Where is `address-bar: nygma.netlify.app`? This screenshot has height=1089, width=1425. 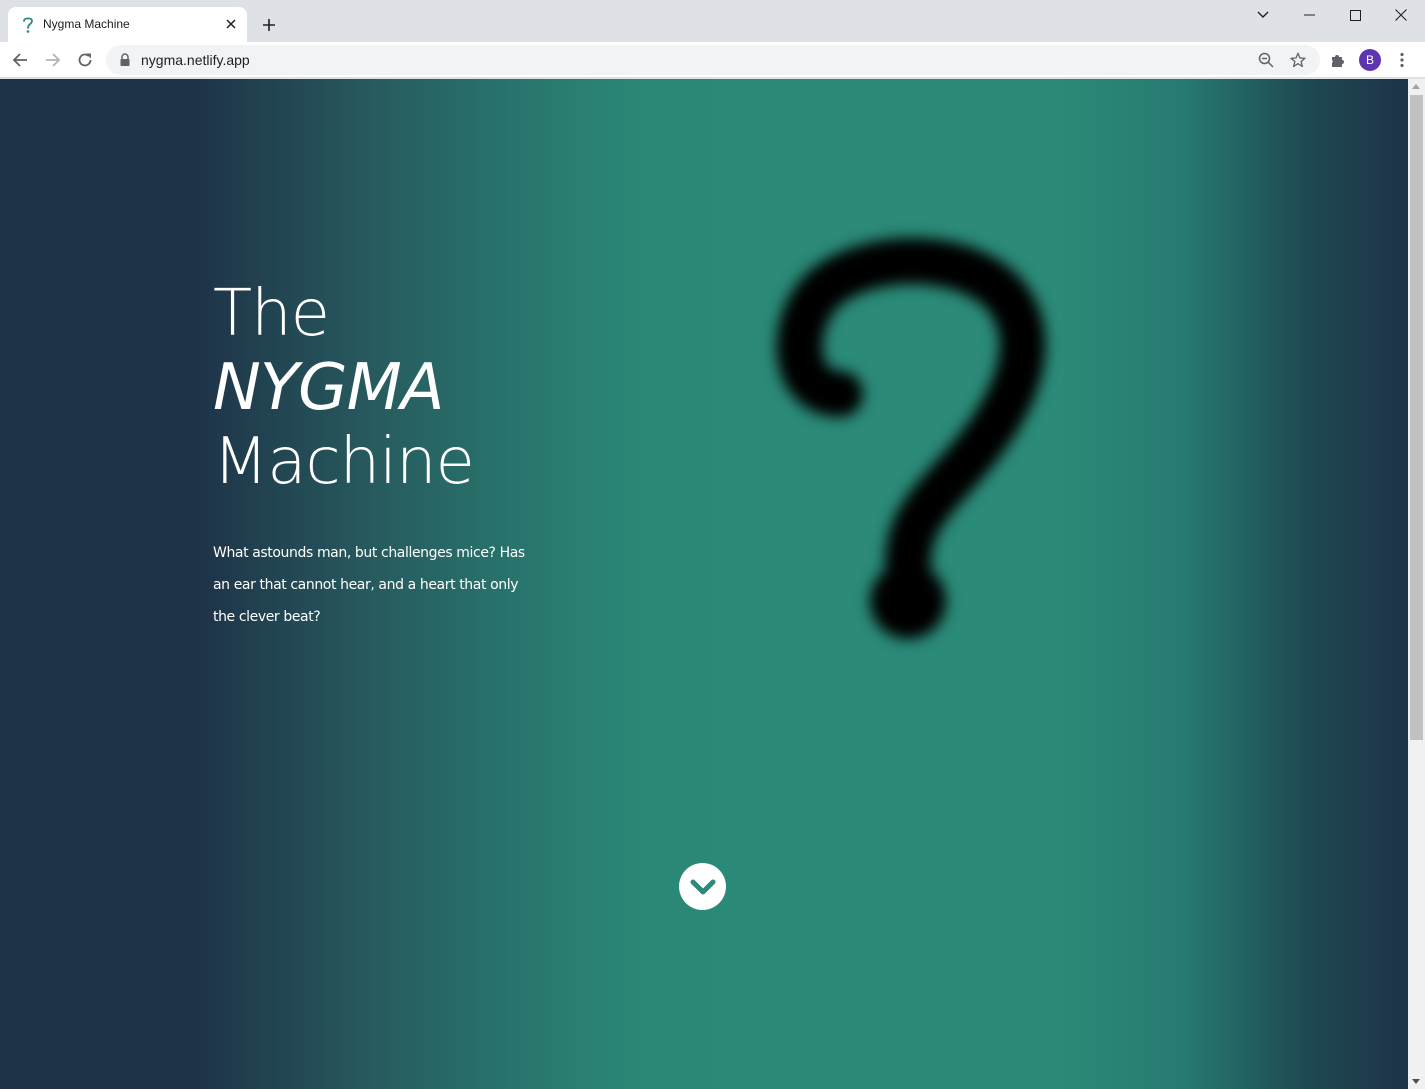
address-bar: nygma.netlify.app is located at coordinates (713, 60).